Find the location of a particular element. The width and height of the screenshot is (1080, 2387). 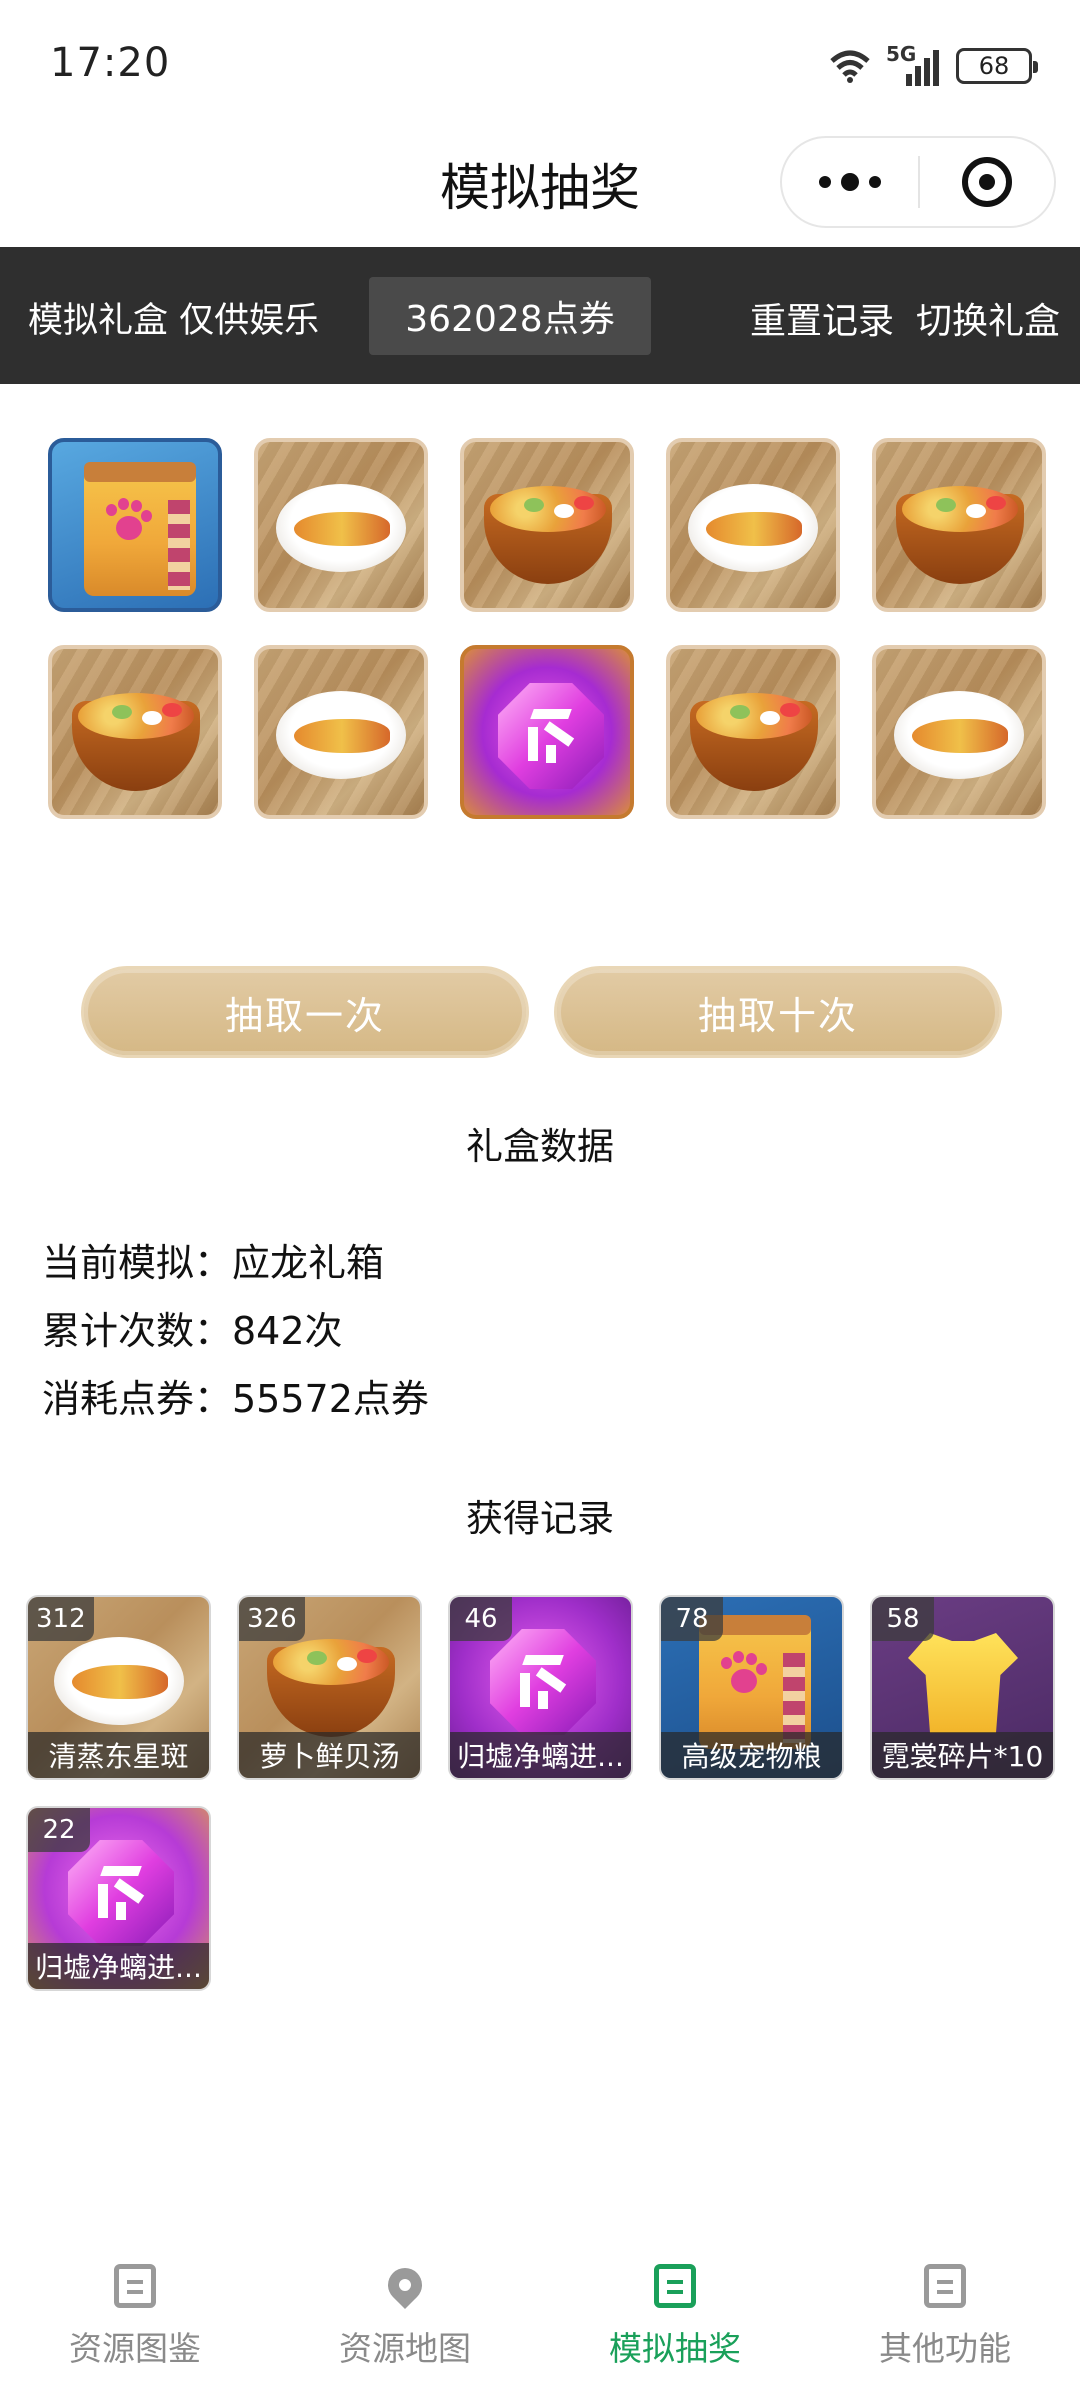

record-item: 78 高级宠物粮 is located at coordinates (751, 1687).